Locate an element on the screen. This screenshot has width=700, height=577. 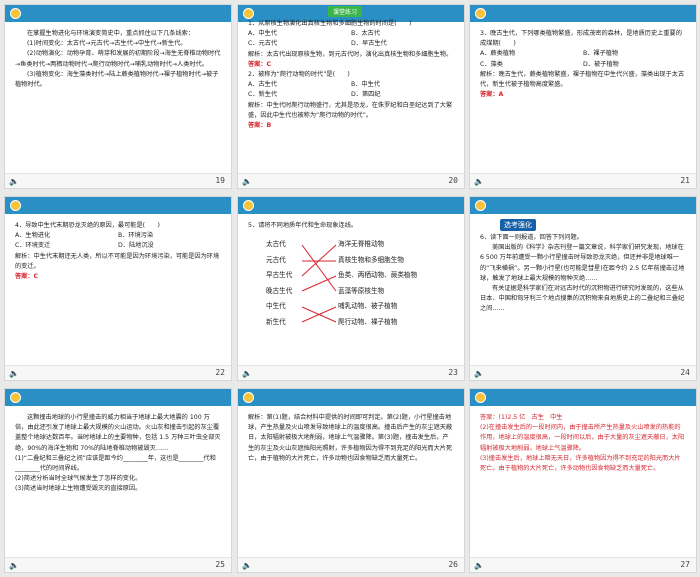
question: 1．从原核生物演化出真核生物和多细胞生物的时间是( ) is located at coordinates (330, 23).